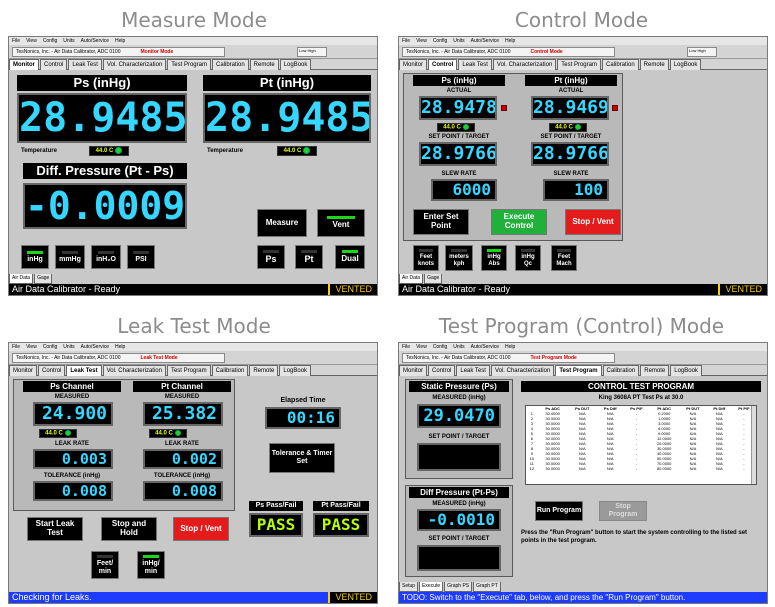 Image resolution: width=775 pixels, height=607 pixels. Describe the element at coordinates (271, 257) in the screenshot. I see `ps-button: Ps` at that location.